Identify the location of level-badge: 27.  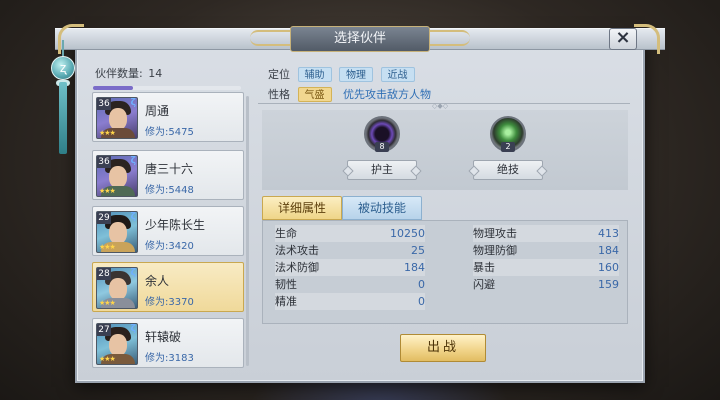
(104, 330).